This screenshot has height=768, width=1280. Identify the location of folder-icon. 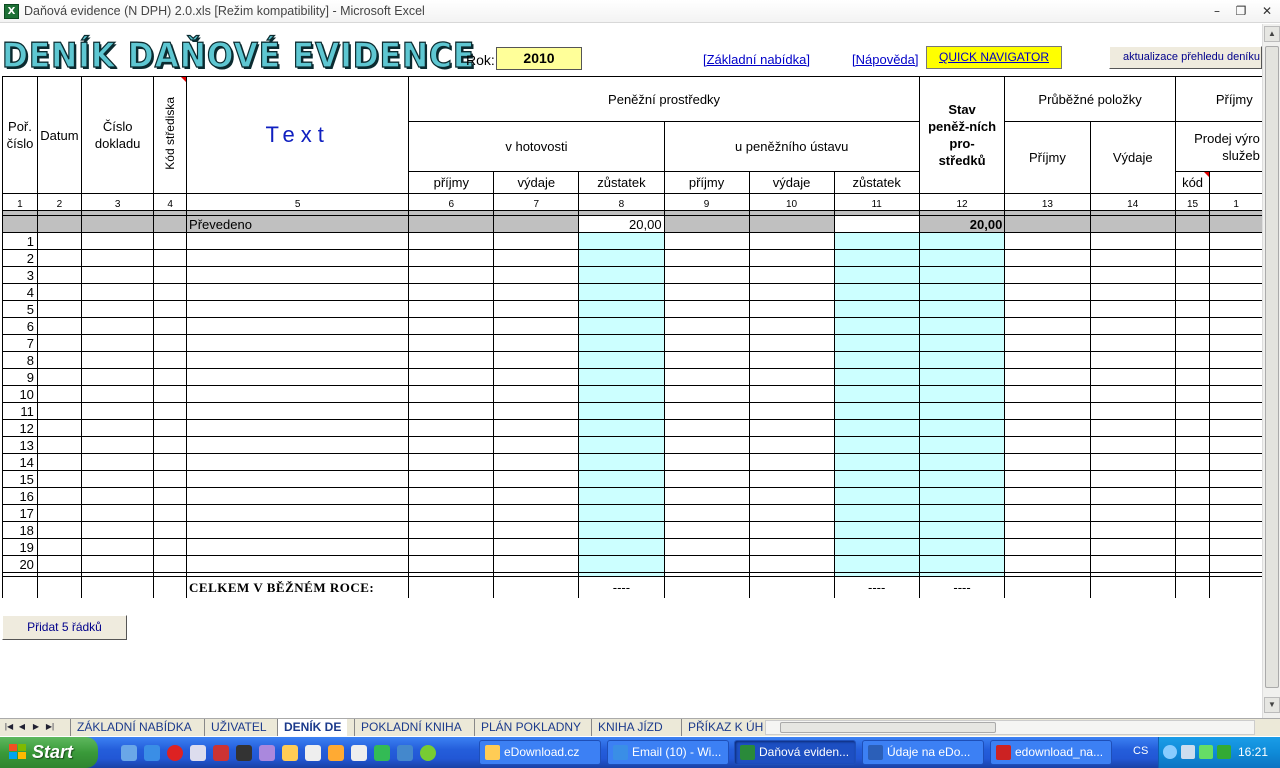
(290, 753).